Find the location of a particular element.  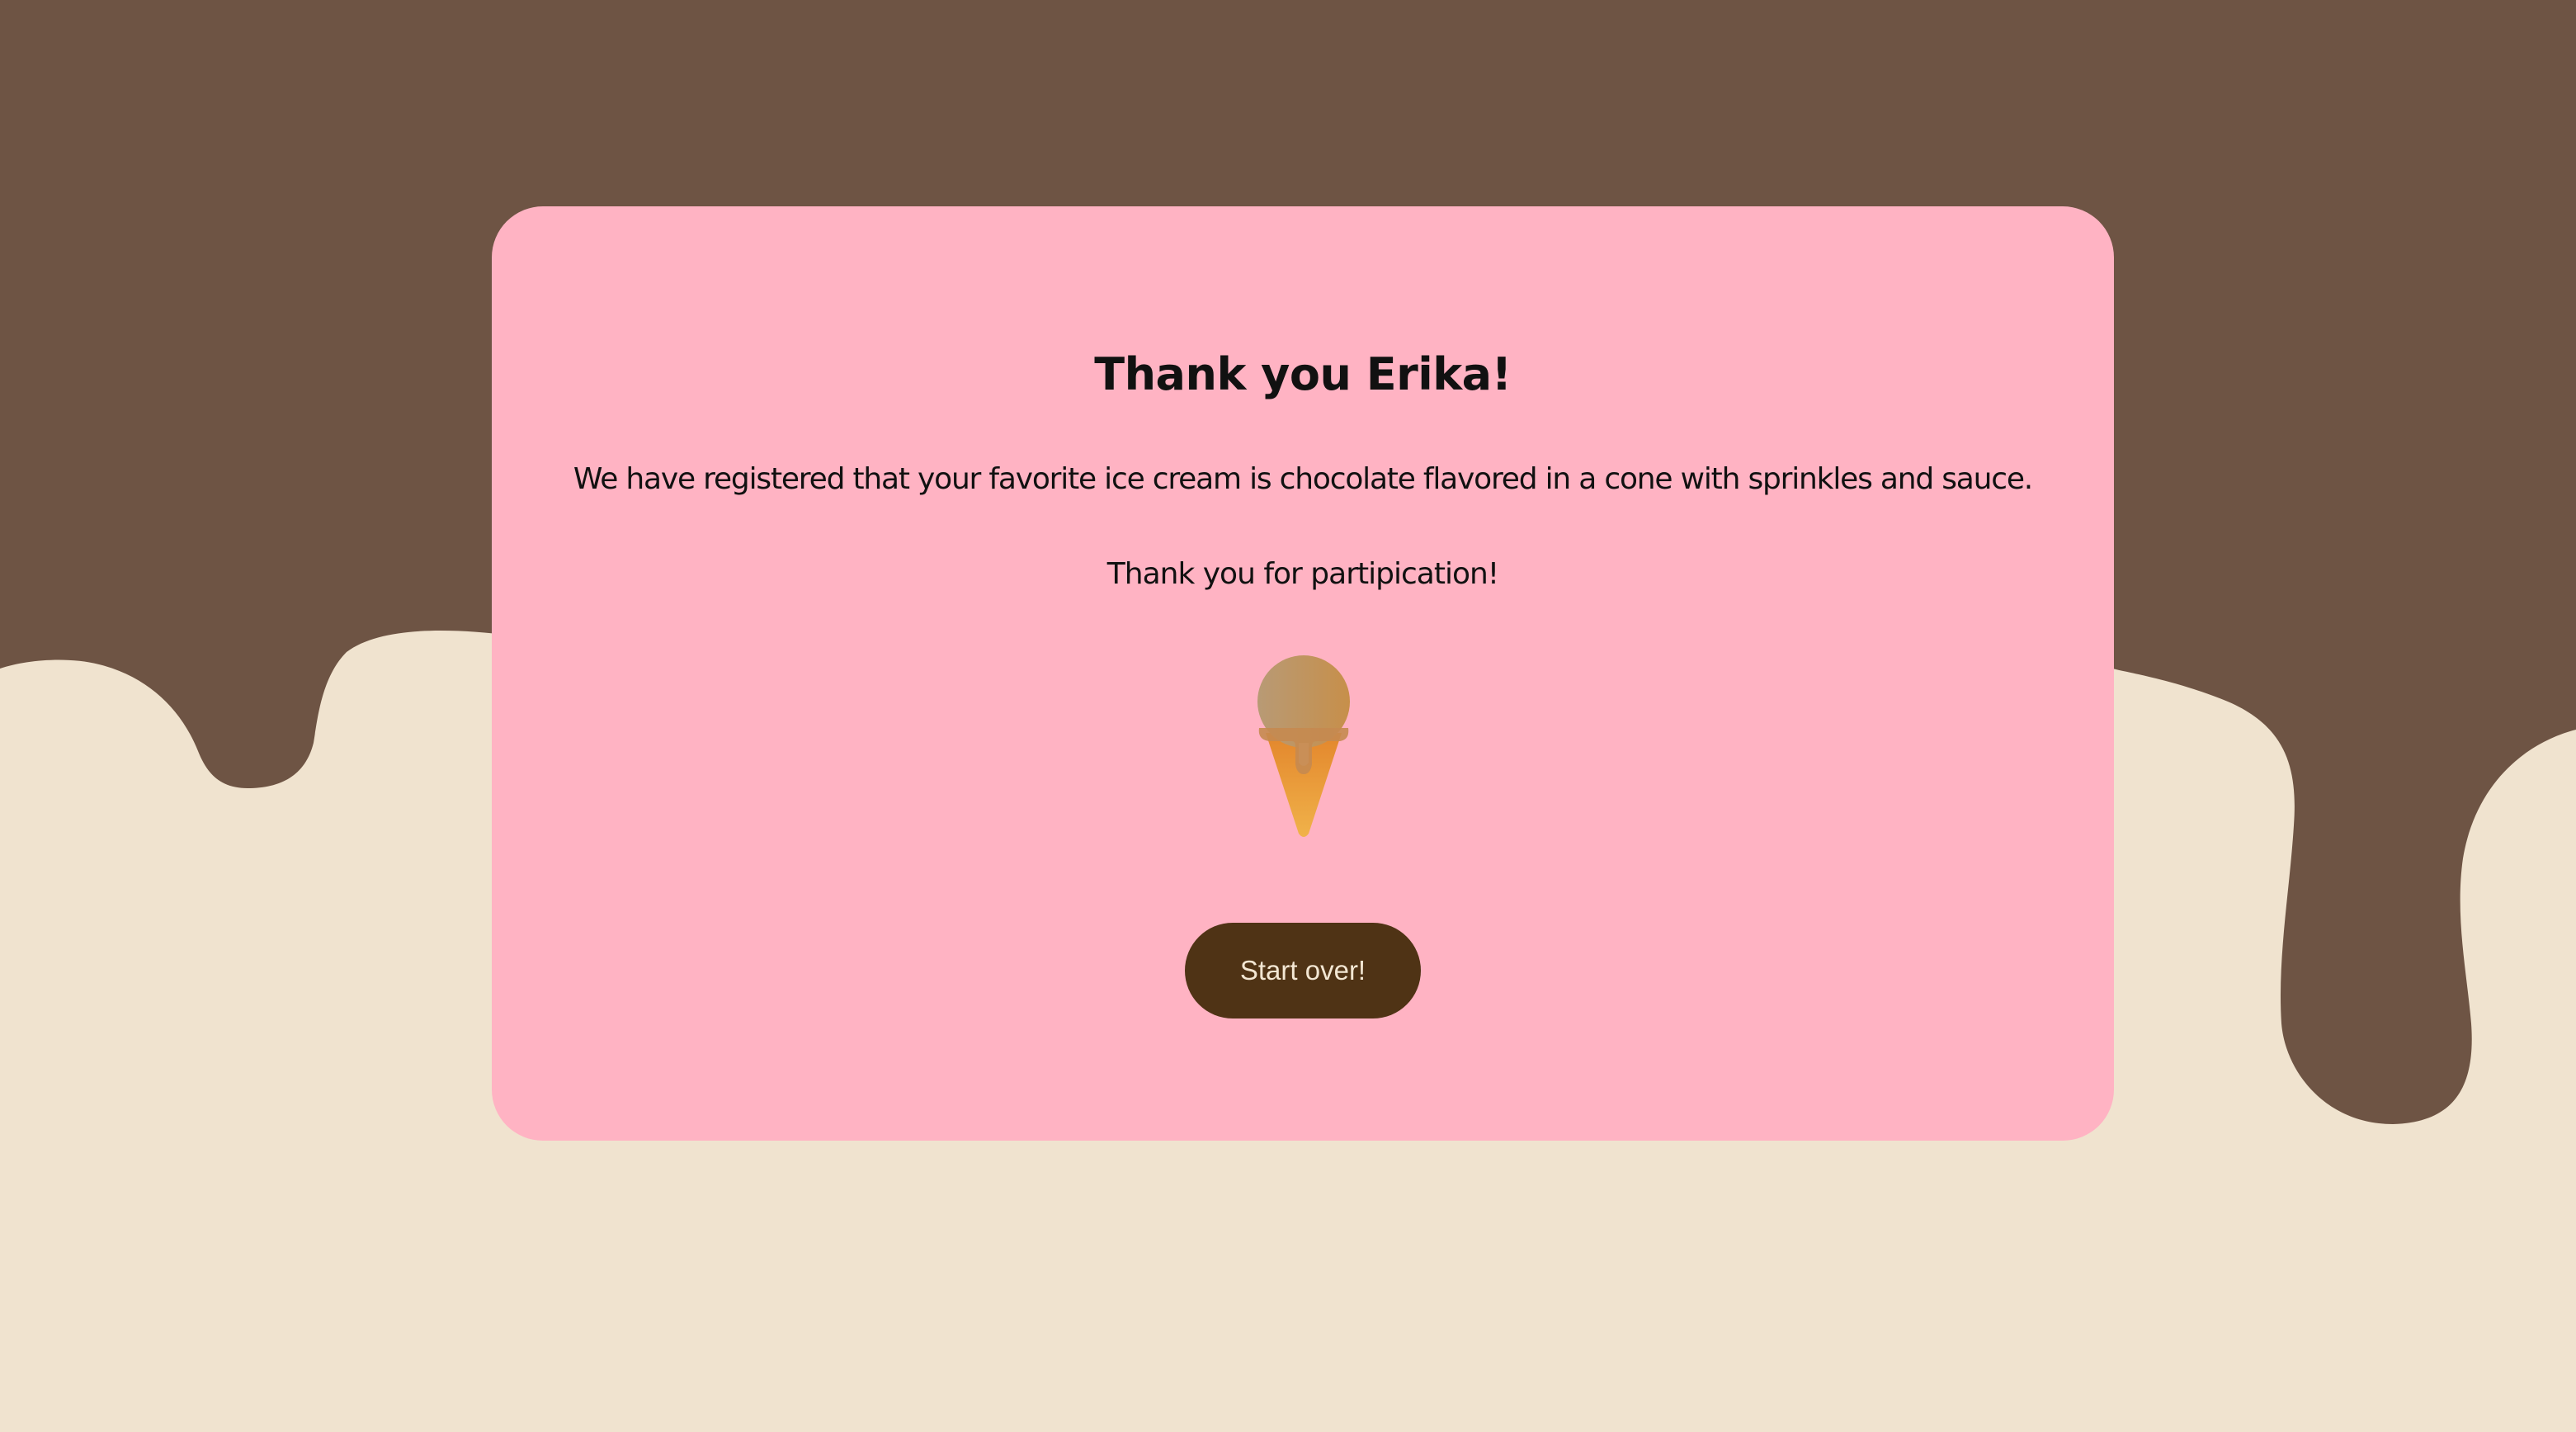

page-title: Thank you Erika! is located at coordinates (1303, 374).